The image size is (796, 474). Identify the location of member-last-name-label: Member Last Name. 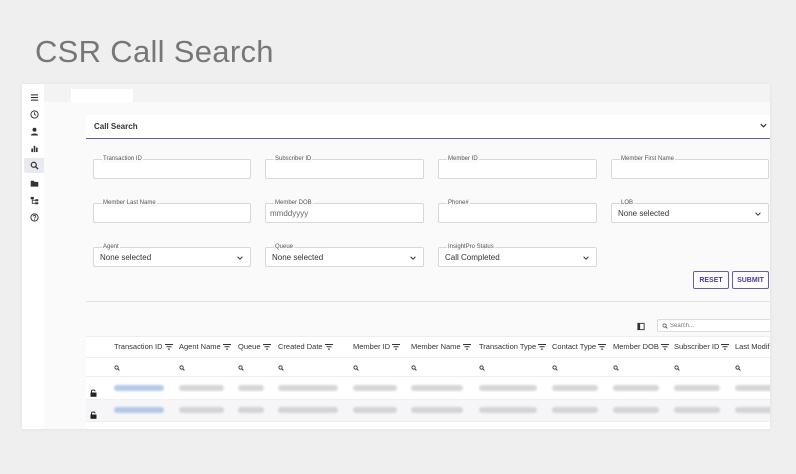
(129, 203).